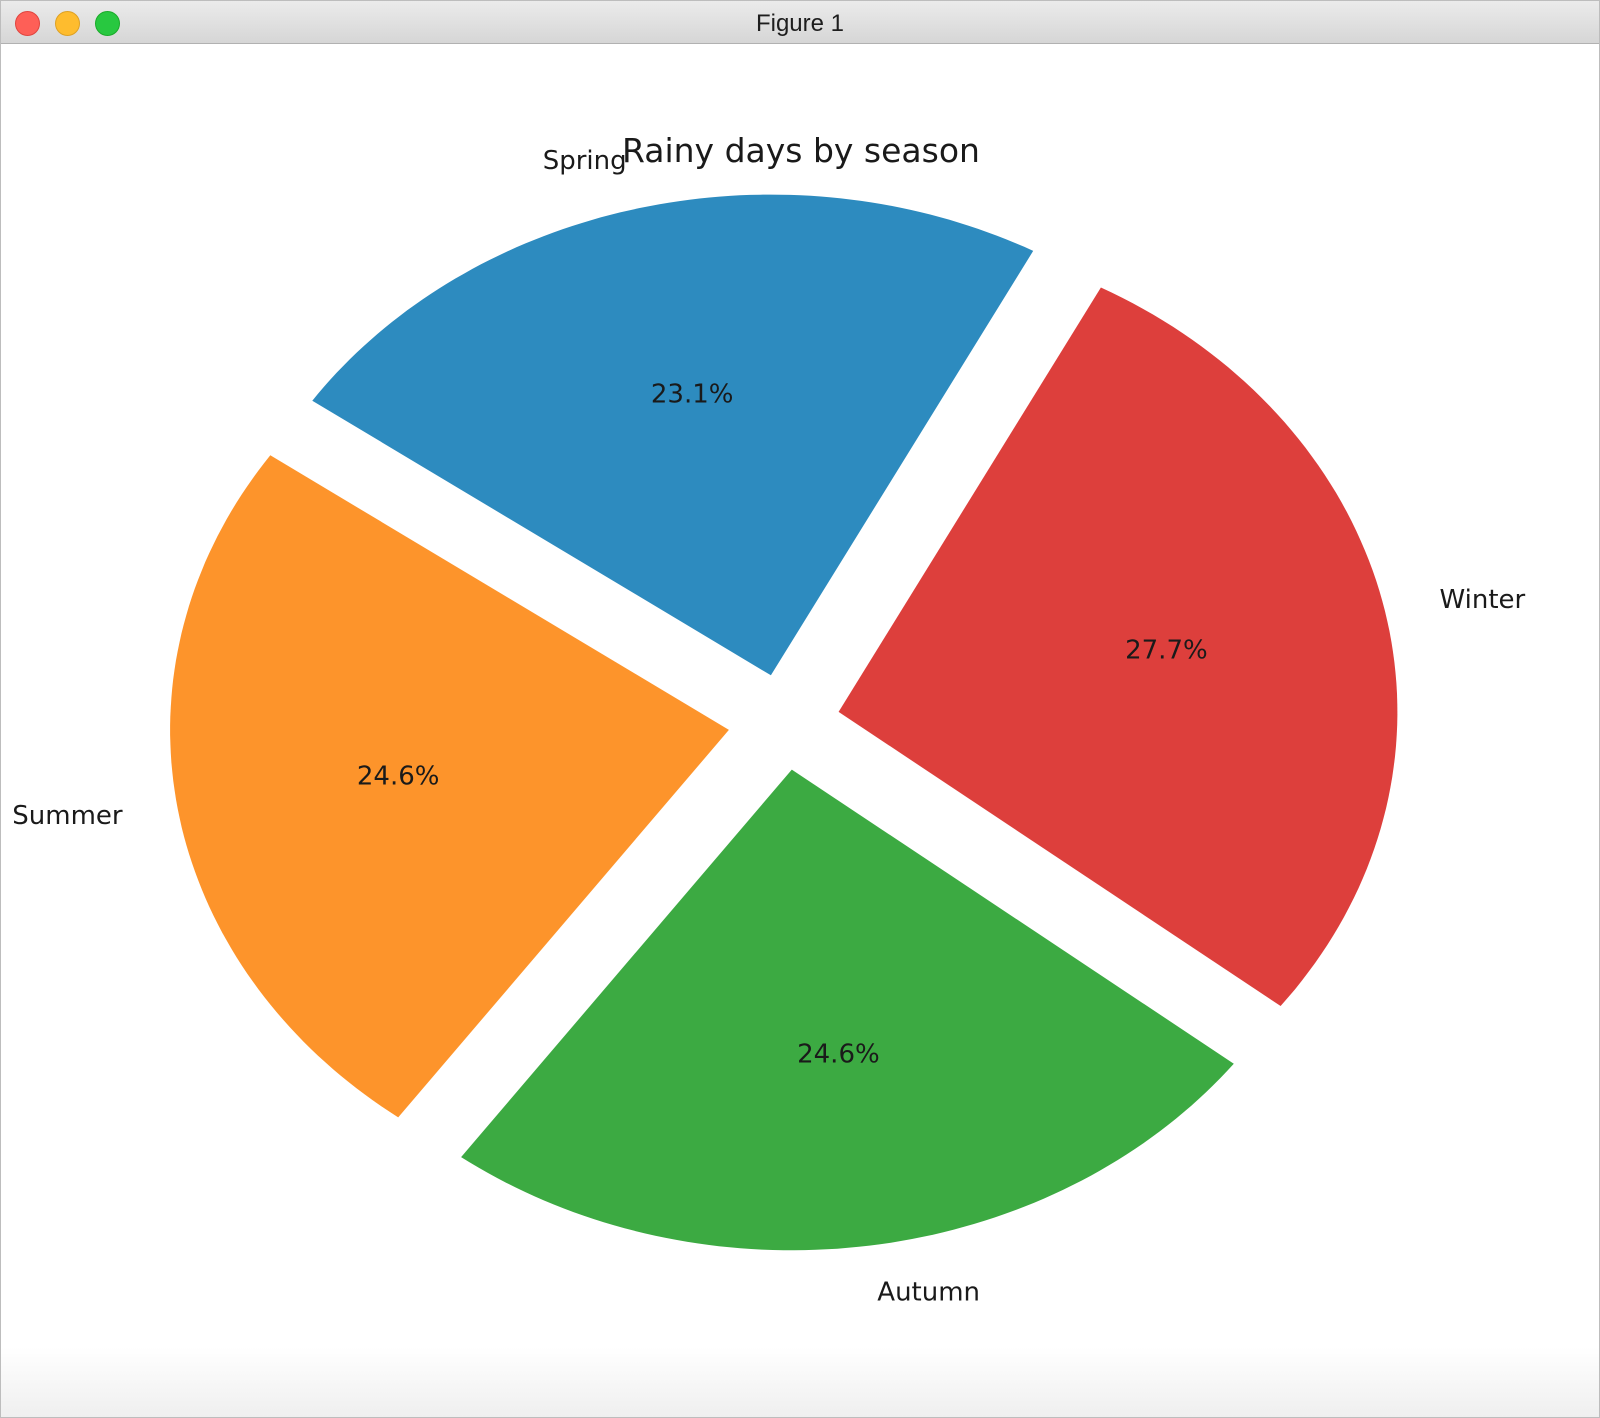  What do you see at coordinates (928, 1293) in the screenshot?
I see `slice-label-autumn: Autumn` at bounding box center [928, 1293].